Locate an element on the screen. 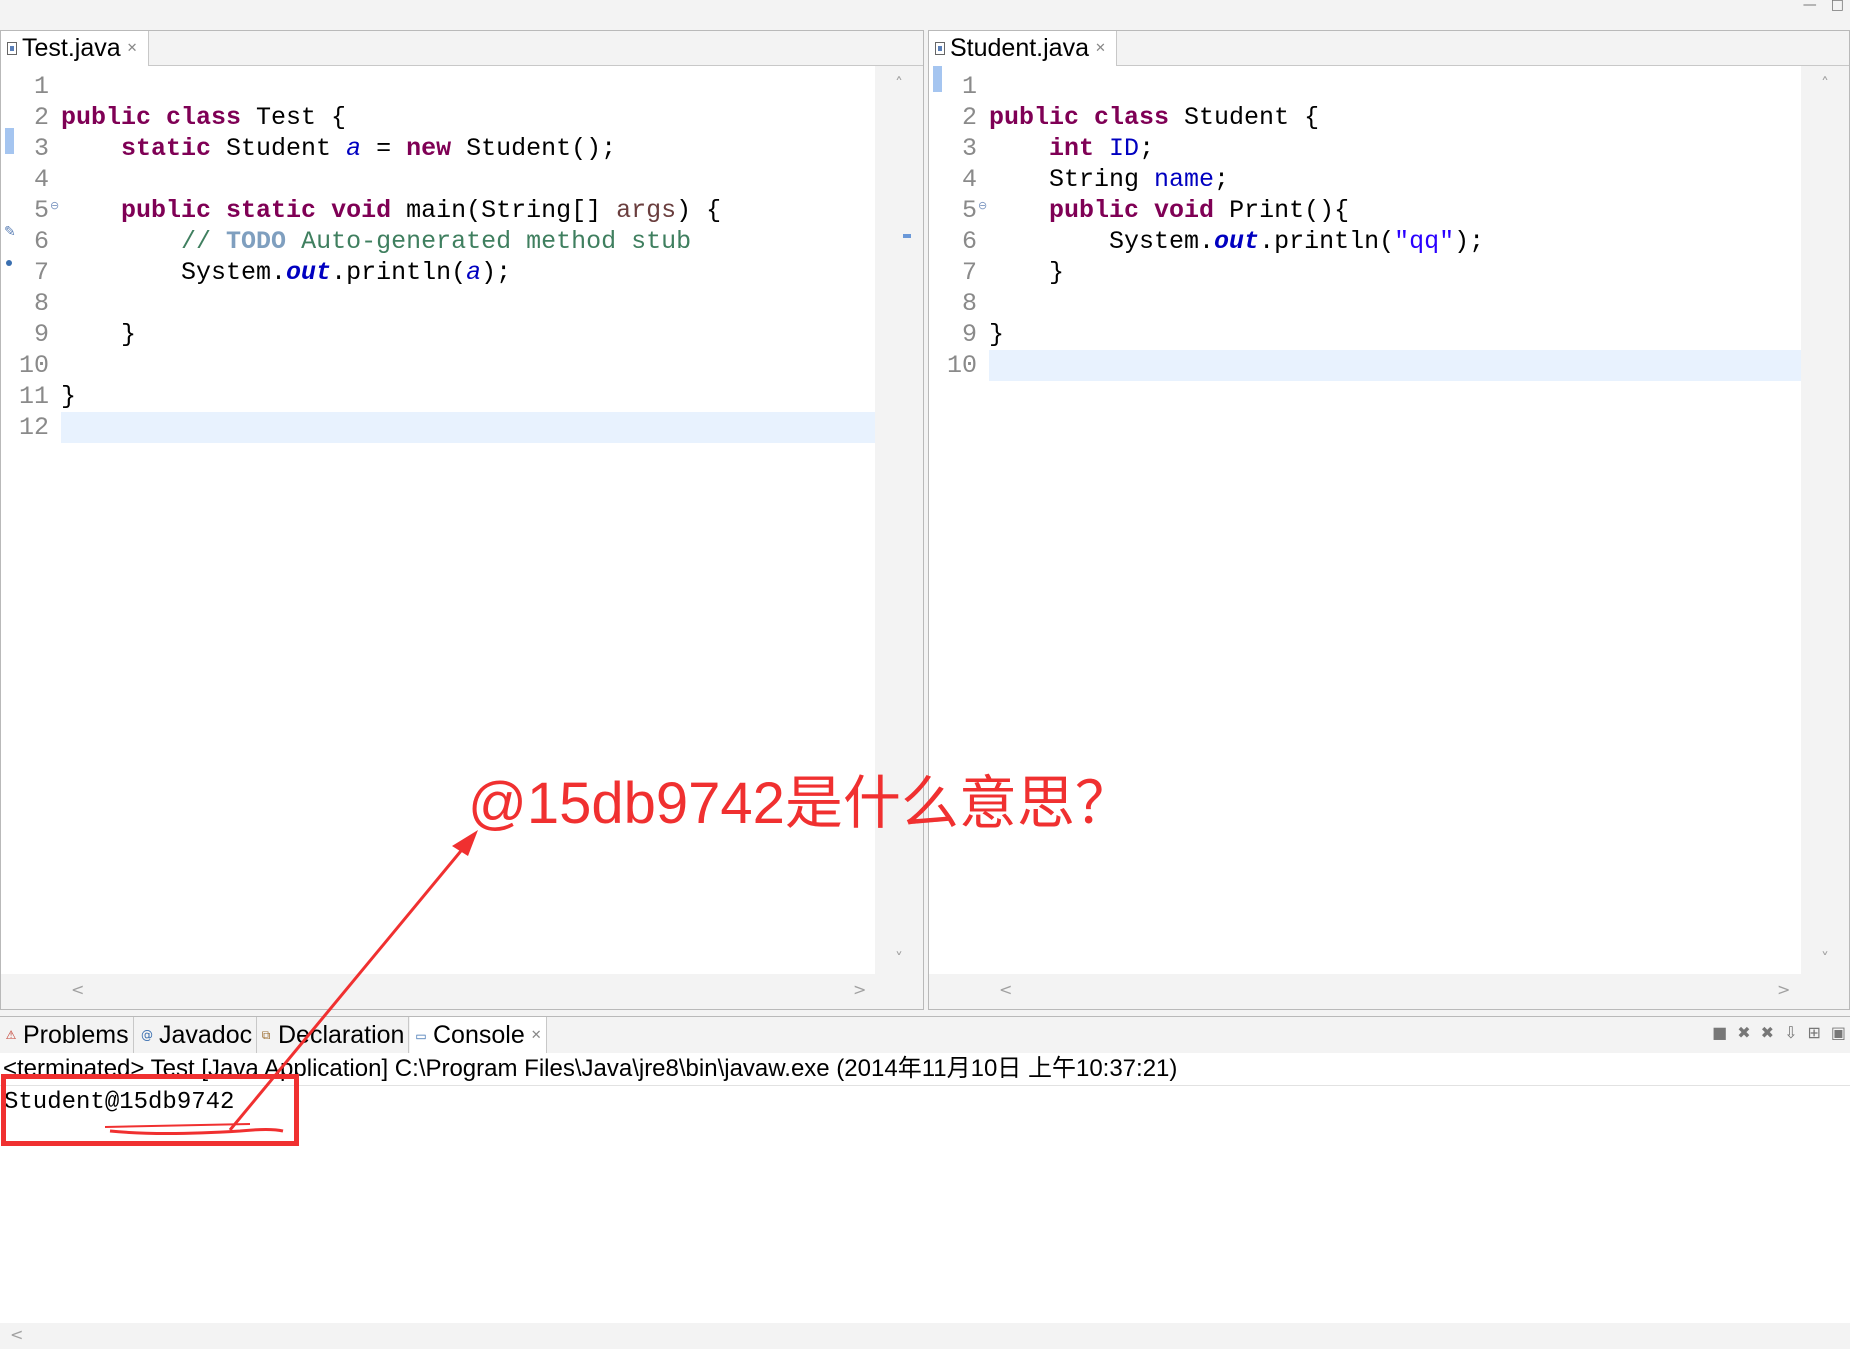 This screenshot has height=1349, width=1850. code-token: main(String[] is located at coordinates (504, 210).